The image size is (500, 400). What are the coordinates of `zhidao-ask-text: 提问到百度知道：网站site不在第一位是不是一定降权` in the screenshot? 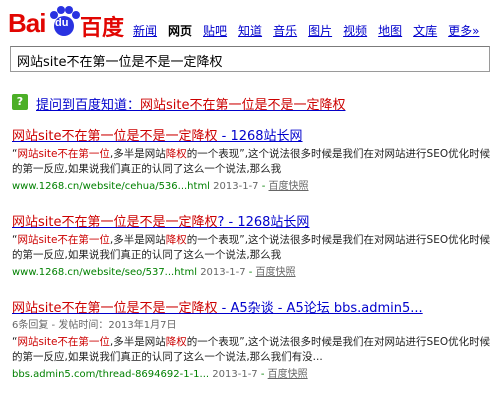 It's located at (191, 103).